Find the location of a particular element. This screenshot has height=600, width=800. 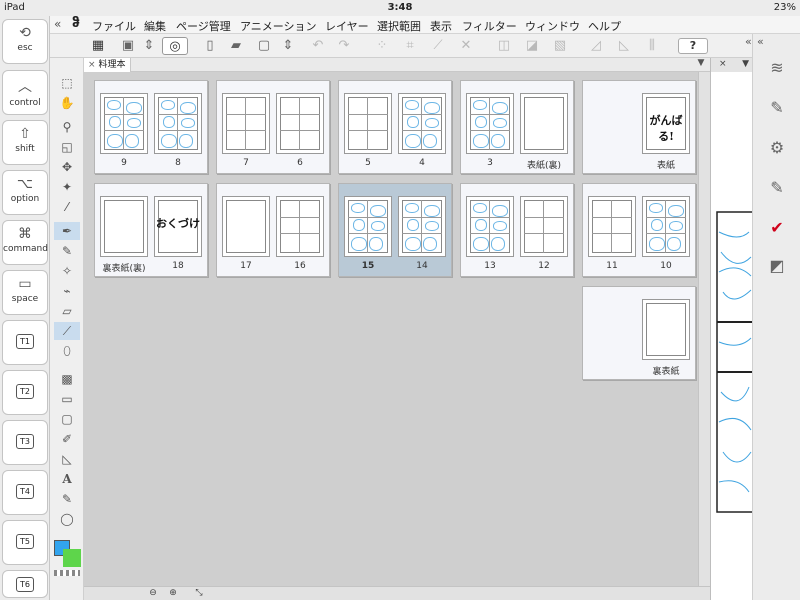

spread-card: 3 表紙(裏) is located at coordinates (517, 127).